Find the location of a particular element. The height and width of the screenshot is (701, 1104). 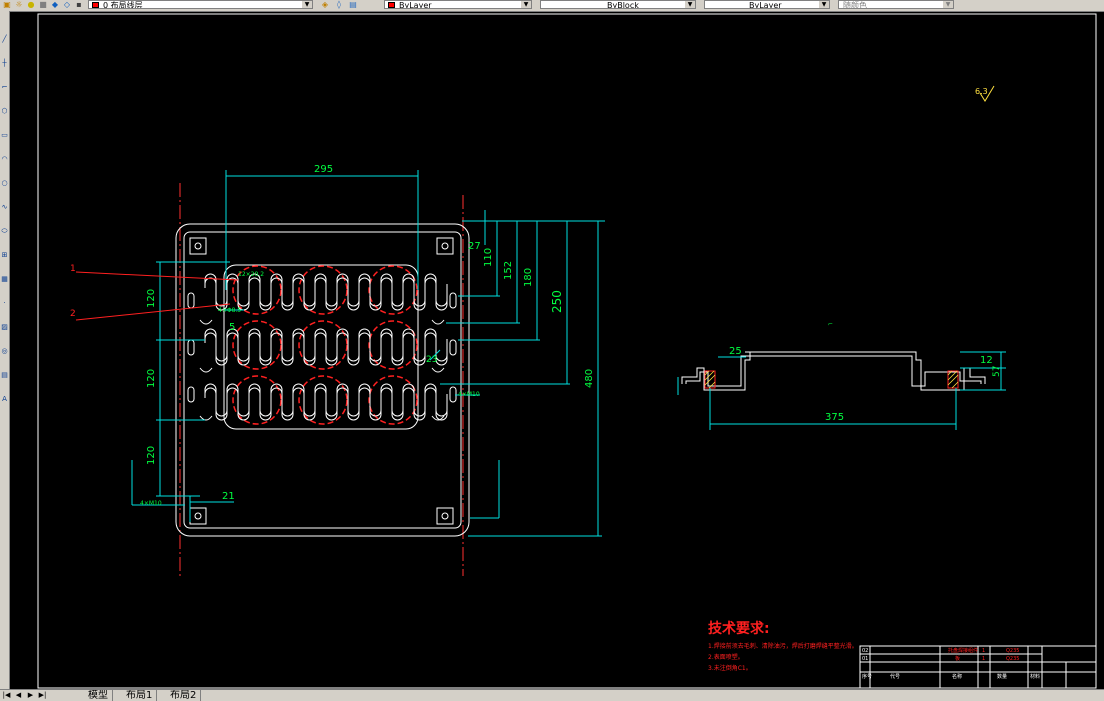

tab-model: 模型 is located at coordinates (98, 695).